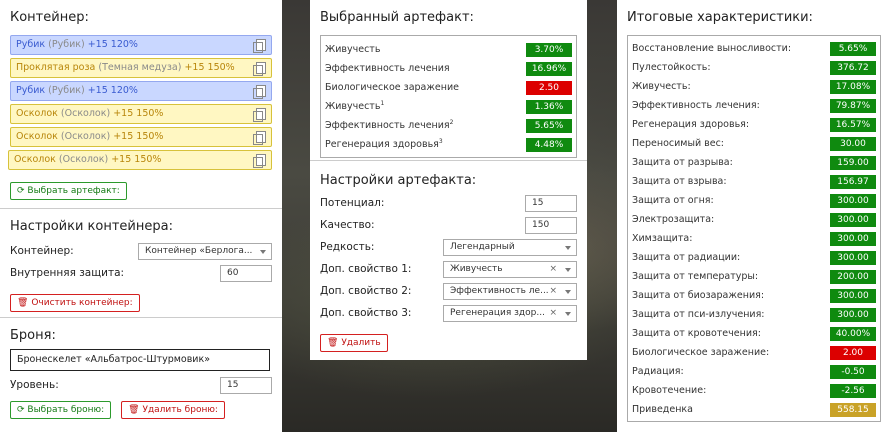 This screenshot has width=891, height=432. Describe the element at coordinates (510, 291) in the screenshot. I see `extra2-select: Эффективность ле... ×` at that location.